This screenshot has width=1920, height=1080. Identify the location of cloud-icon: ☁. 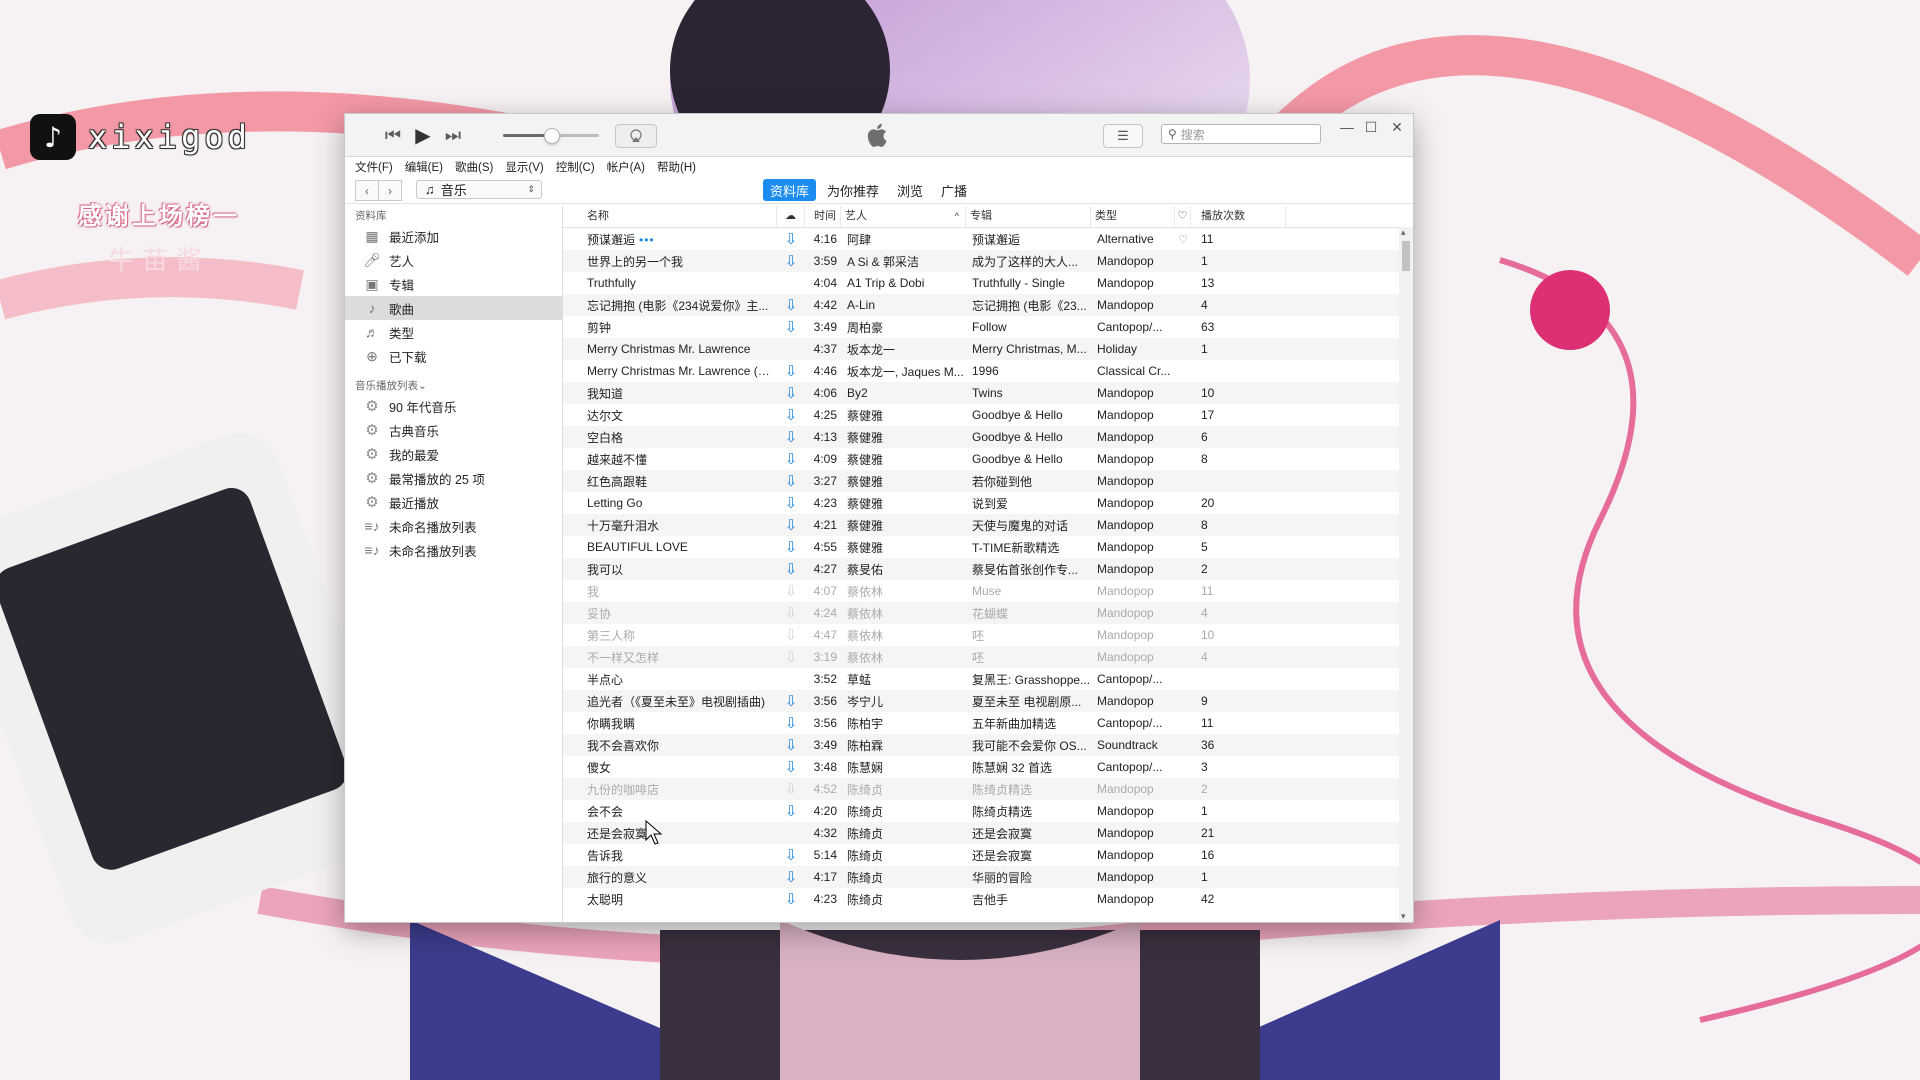
(791, 216).